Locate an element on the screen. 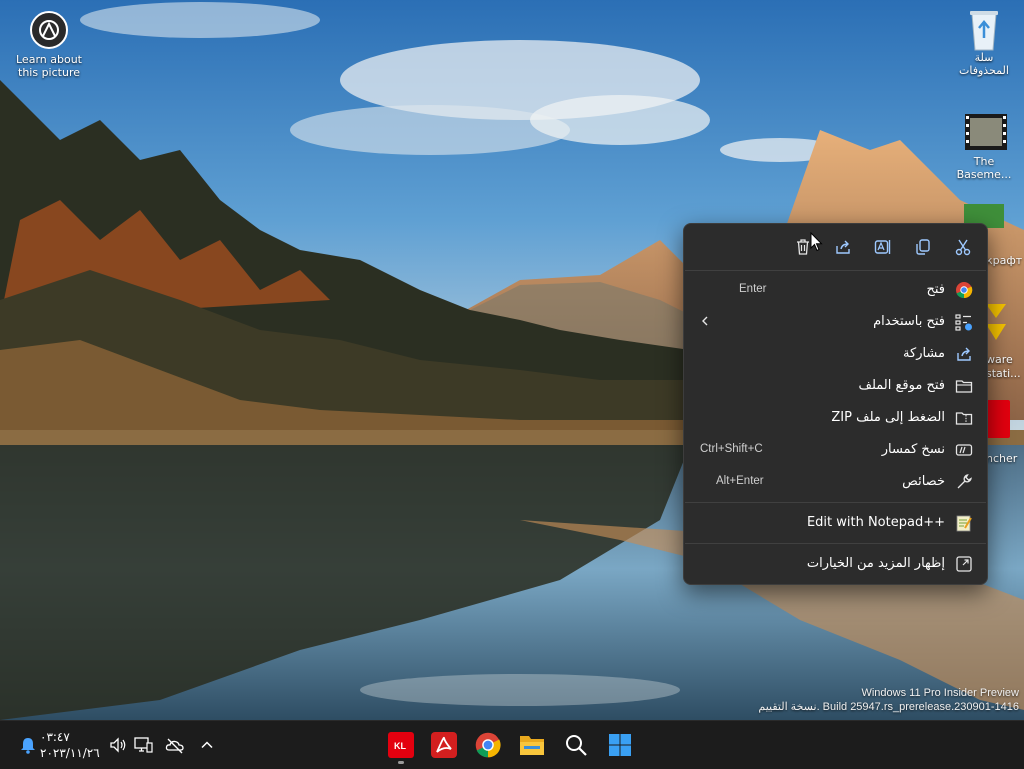 The width and height of the screenshot is (1024, 769). desktop-icon-recycle-bin: سلة المحذوفات is located at coordinates (984, 42).